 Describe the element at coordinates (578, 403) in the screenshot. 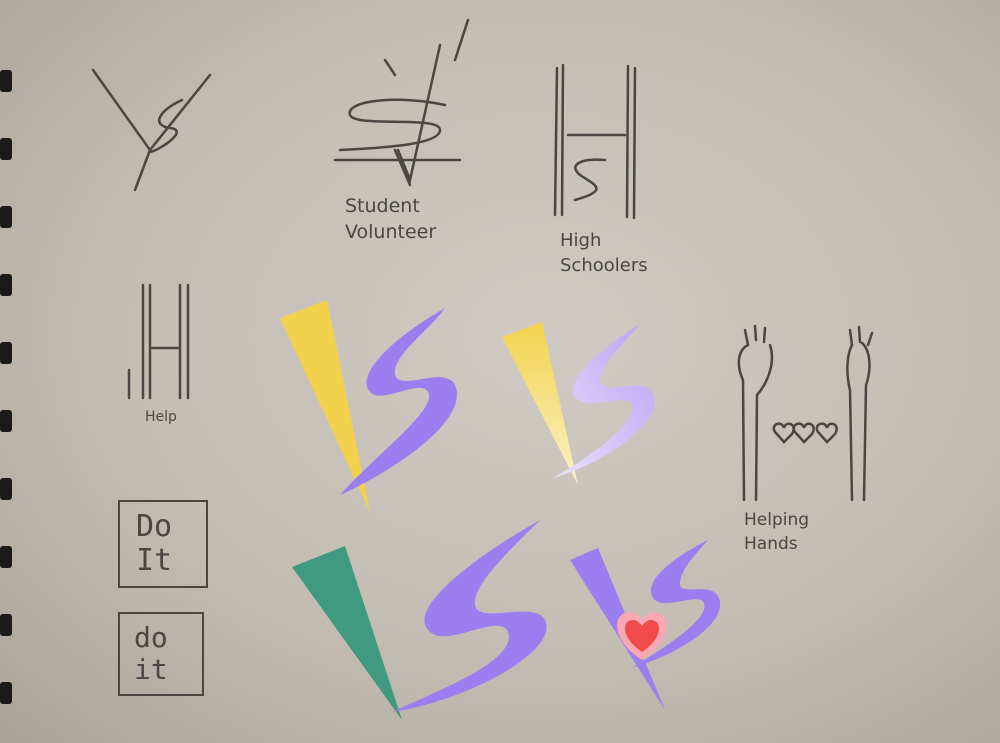

I see `vs-logo-gradient` at that location.